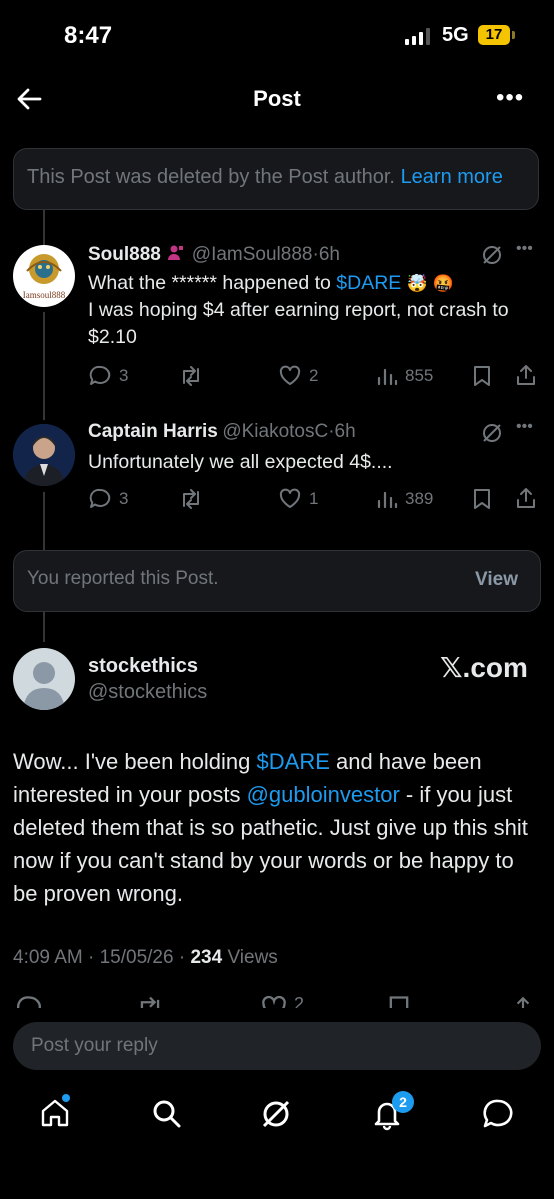 This screenshot has height=1199, width=554. I want to click on signal-icon, so click(417, 36).